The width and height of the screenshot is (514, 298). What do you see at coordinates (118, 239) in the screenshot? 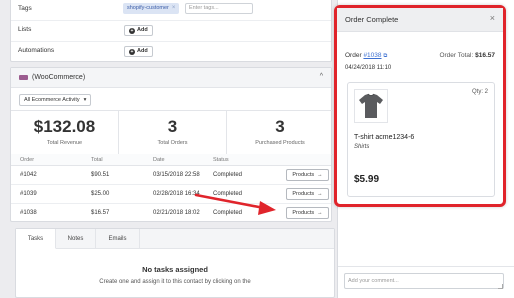
I see `tab-emails: Emails` at bounding box center [118, 239].